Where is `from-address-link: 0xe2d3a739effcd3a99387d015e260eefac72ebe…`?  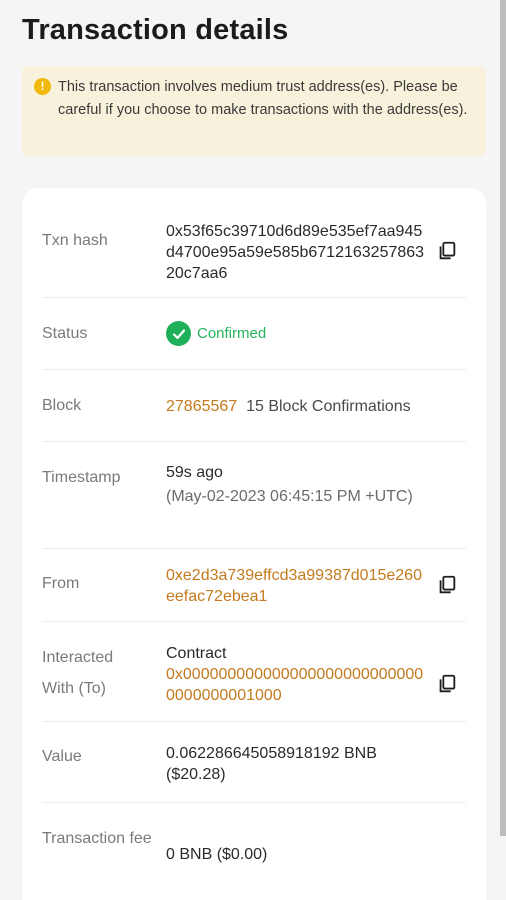
from-address-link: 0xe2d3a739effcd3a99387d015e260eefac72ebe… is located at coordinates (296, 586).